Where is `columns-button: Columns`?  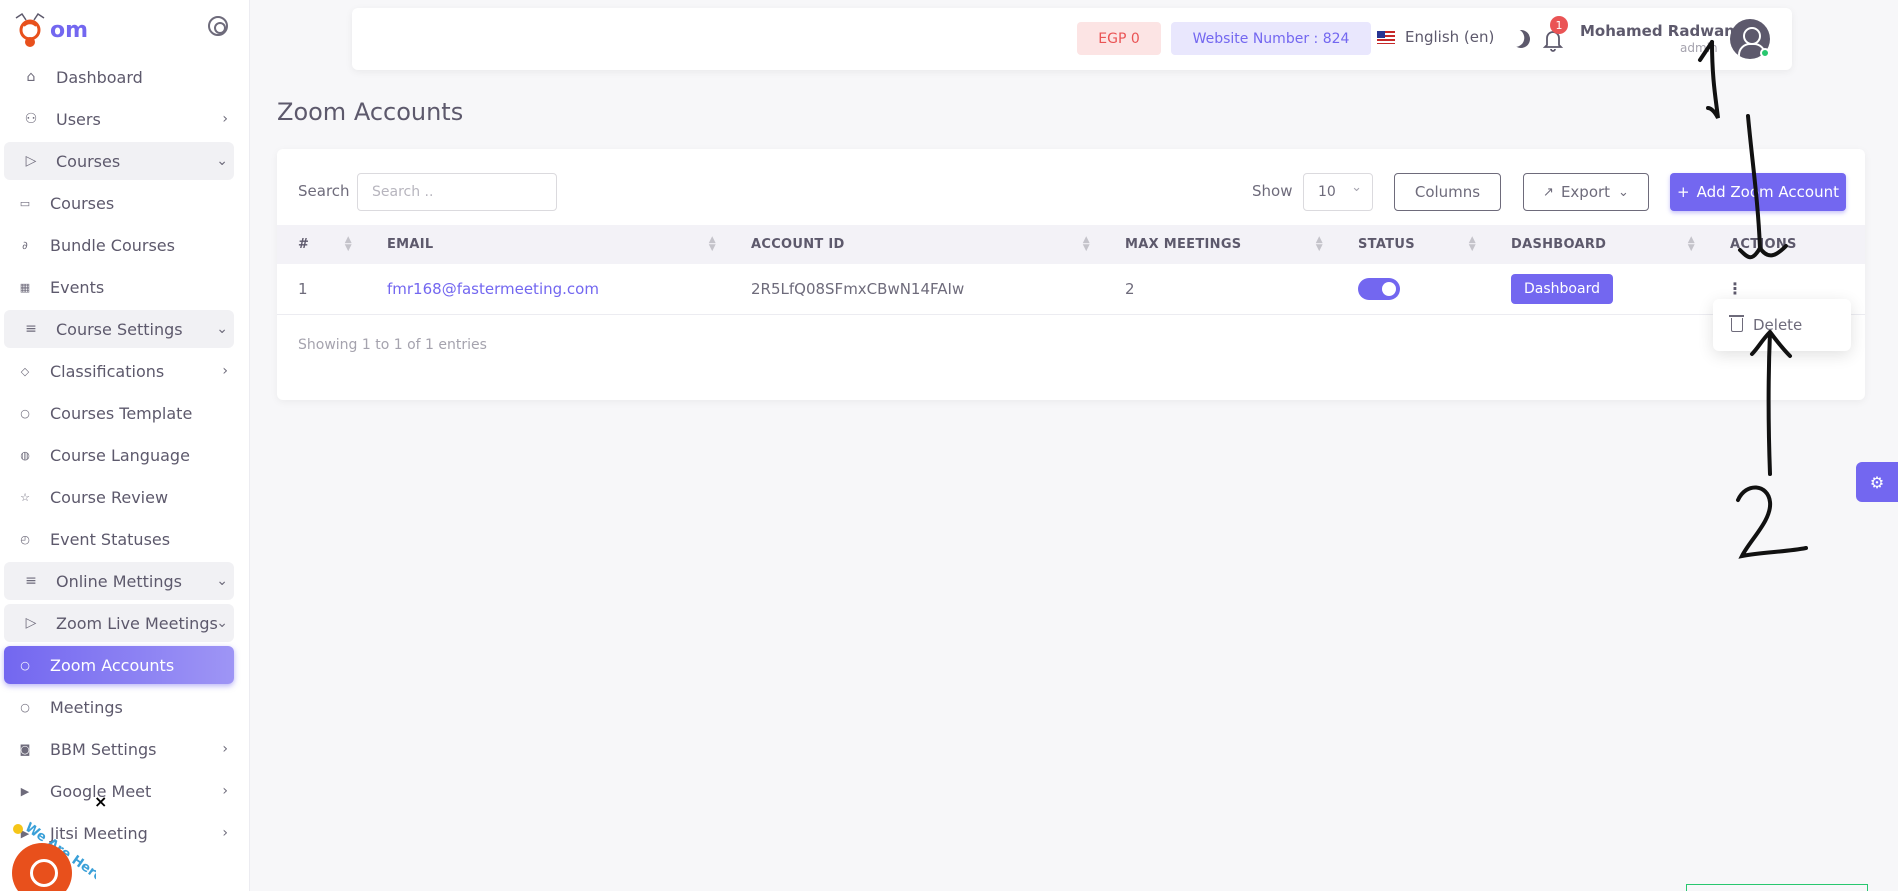
columns-button: Columns is located at coordinates (1447, 192).